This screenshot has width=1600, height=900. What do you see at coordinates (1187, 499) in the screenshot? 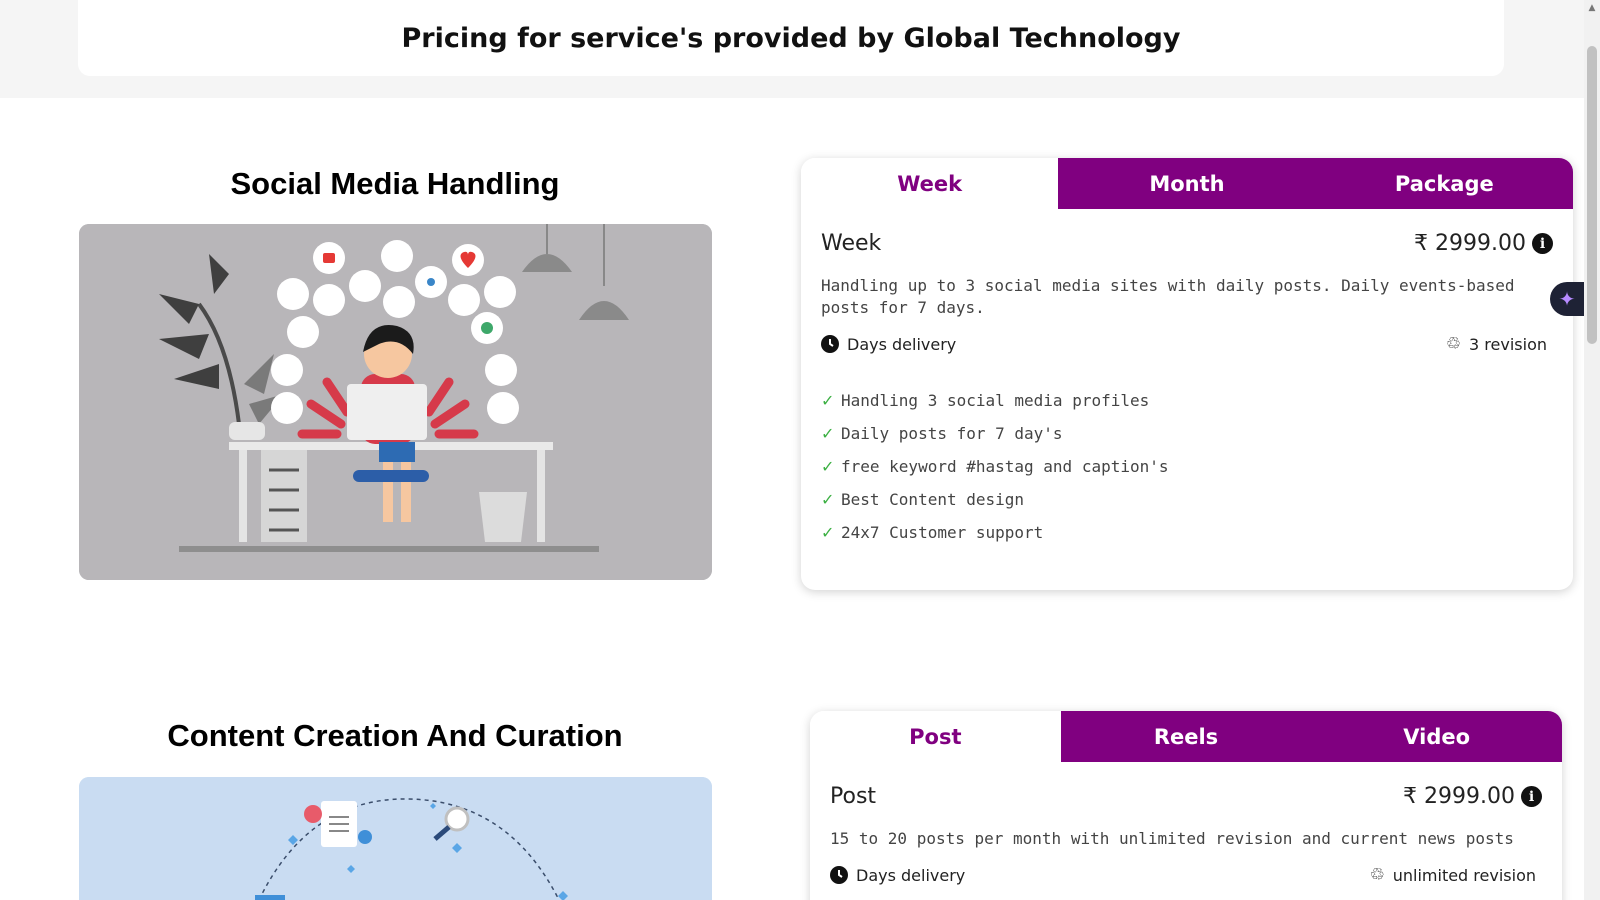
I see `list-item: ✓ Best Content design` at bounding box center [1187, 499].